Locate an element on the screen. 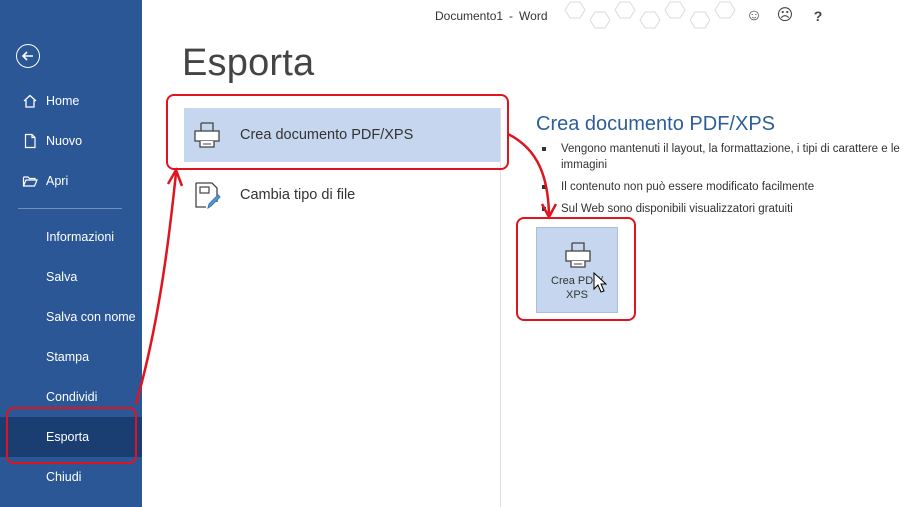 The image size is (919, 507). sidebar-item-print: Stampa is located at coordinates (71, 357).